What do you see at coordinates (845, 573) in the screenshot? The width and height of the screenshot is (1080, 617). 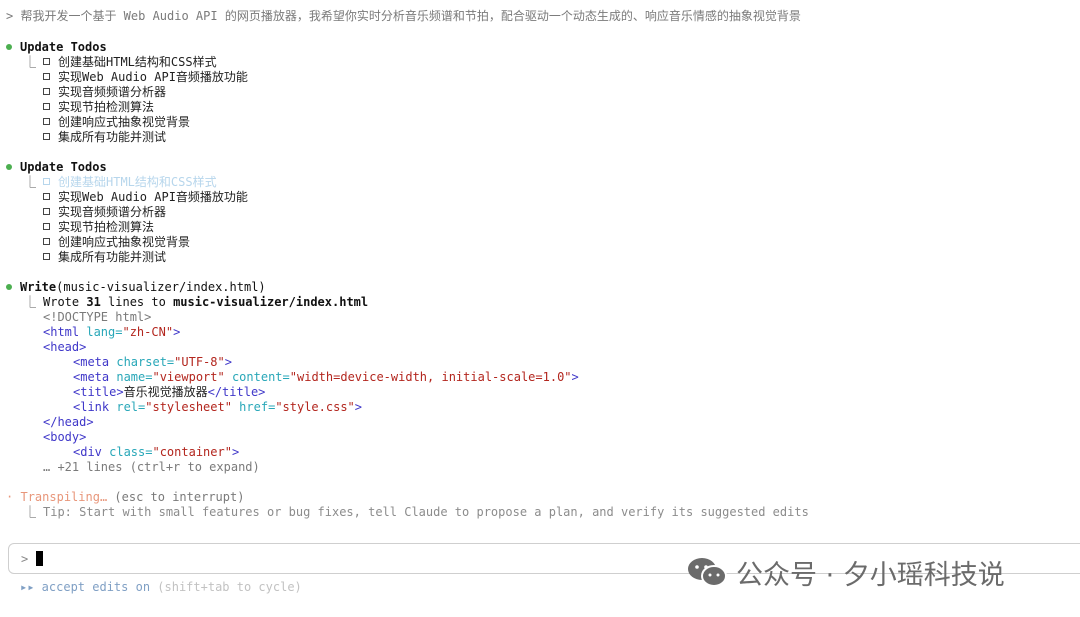 I see `watermark: 公众号 · 夕小瑶科技说` at bounding box center [845, 573].